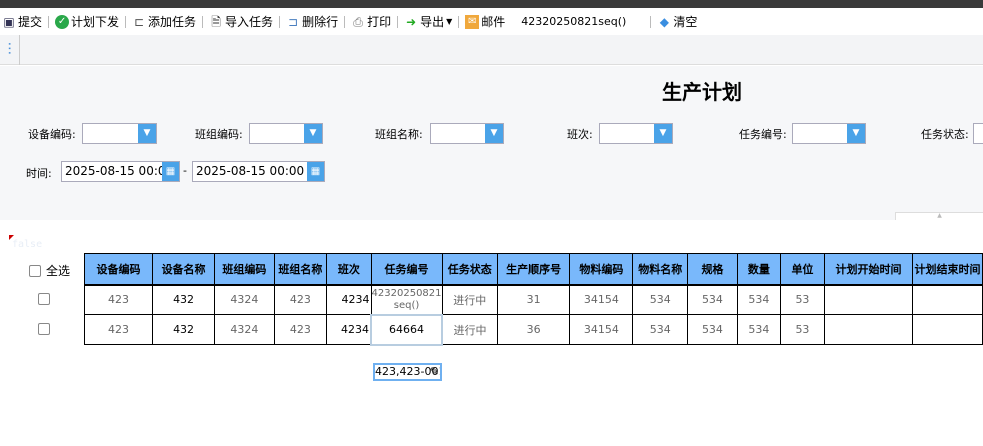 This screenshot has width=983, height=446. I want to click on start-time-input: 2025-08-15 00:00 ▦, so click(120, 171).